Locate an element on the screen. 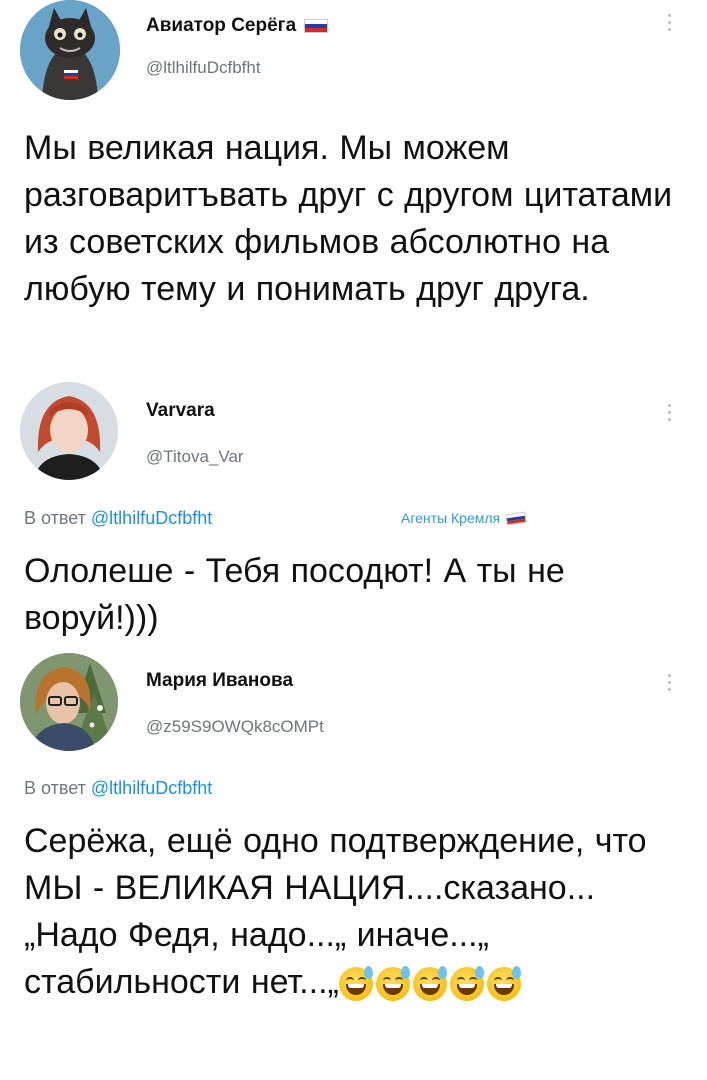 This screenshot has height=1080, width=707. author-name: Авиатор Серёга is located at coordinates (237, 26).